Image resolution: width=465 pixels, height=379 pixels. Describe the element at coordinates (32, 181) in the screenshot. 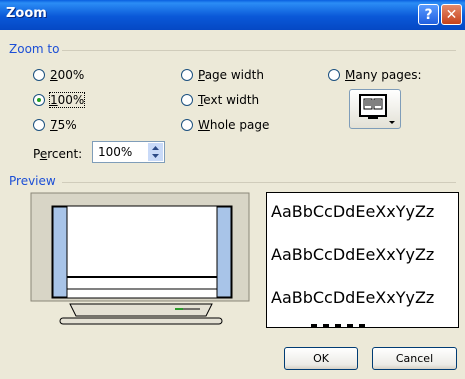

I see `preview-label: Preview` at that location.